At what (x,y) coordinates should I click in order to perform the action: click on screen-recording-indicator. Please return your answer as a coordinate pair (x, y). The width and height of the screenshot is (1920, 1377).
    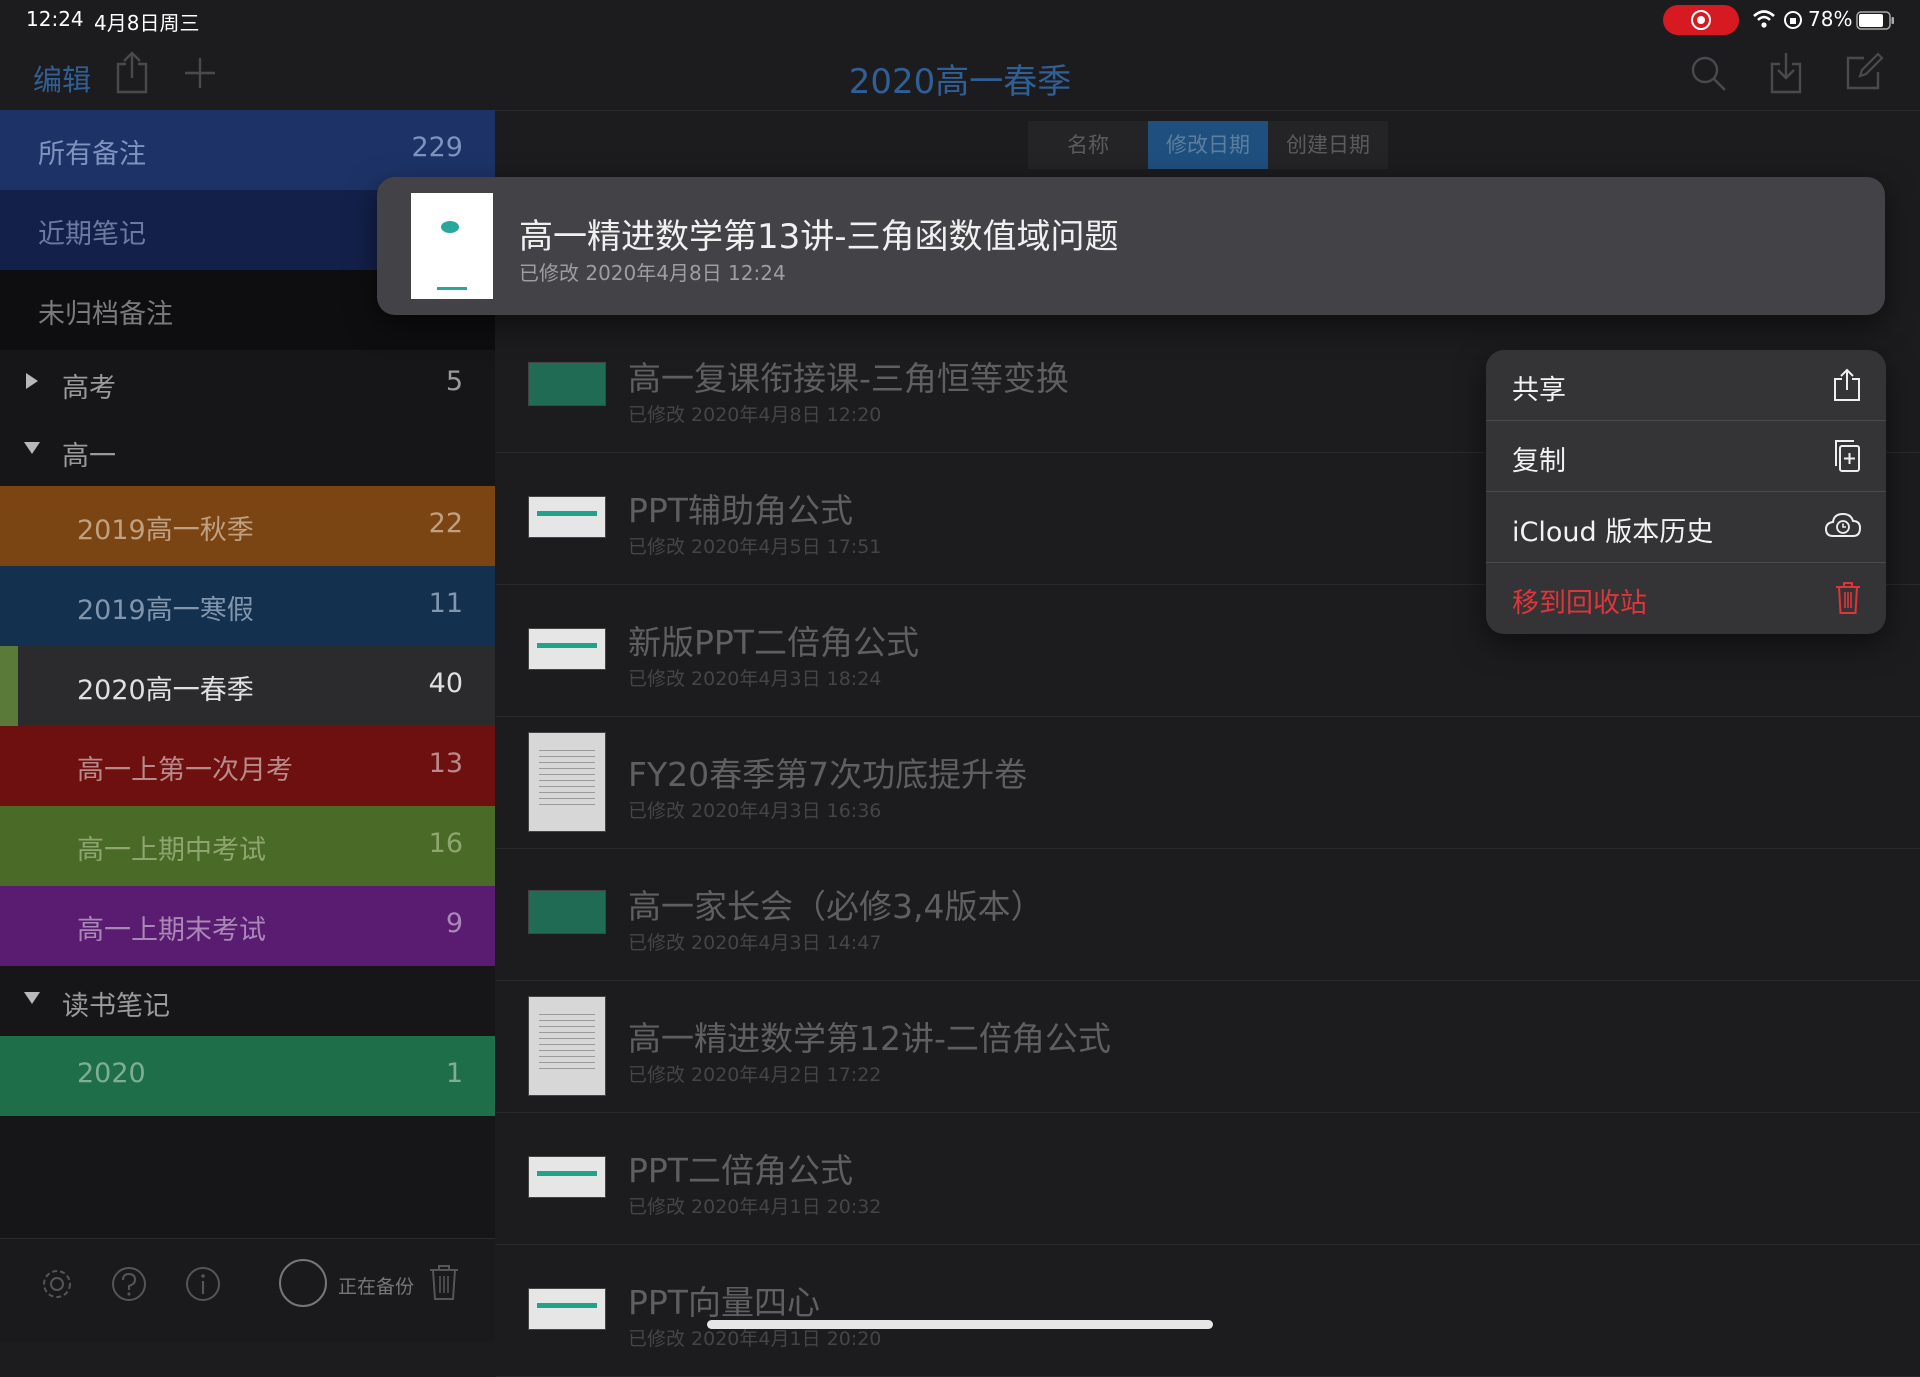
    Looking at the image, I should click on (1701, 20).